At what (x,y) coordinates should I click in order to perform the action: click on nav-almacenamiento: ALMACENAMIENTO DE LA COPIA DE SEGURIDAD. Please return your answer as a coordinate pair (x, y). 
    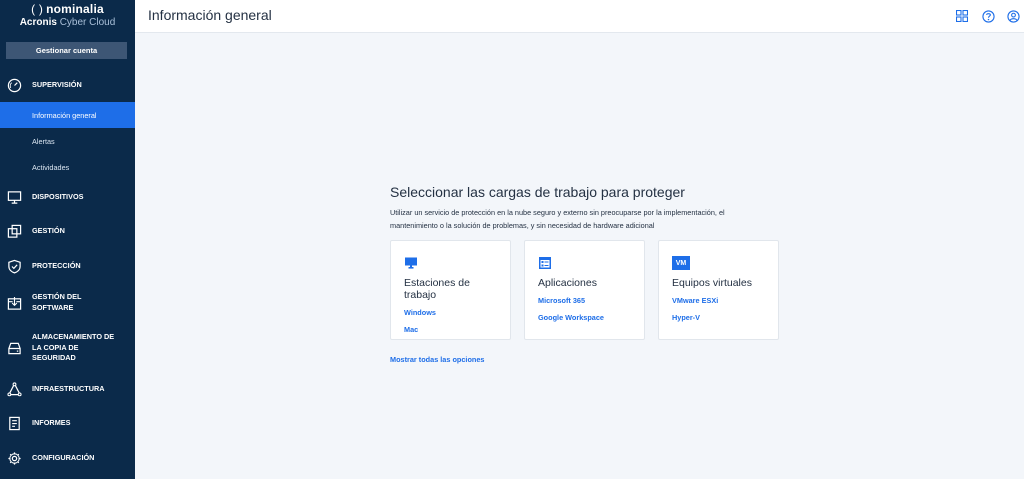
    Looking at the image, I should click on (67, 348).